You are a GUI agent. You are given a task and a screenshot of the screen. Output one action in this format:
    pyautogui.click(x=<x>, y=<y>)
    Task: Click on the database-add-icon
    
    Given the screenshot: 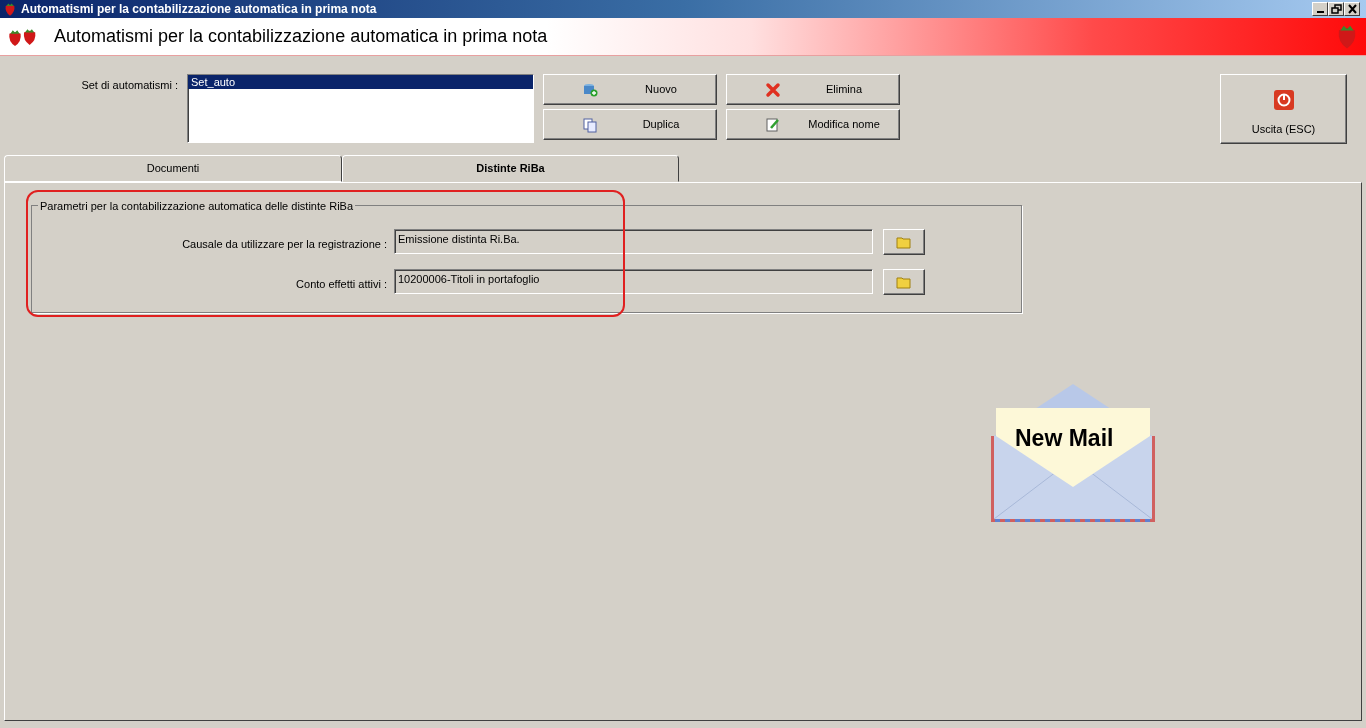 What is the action you would take?
    pyautogui.click(x=590, y=89)
    